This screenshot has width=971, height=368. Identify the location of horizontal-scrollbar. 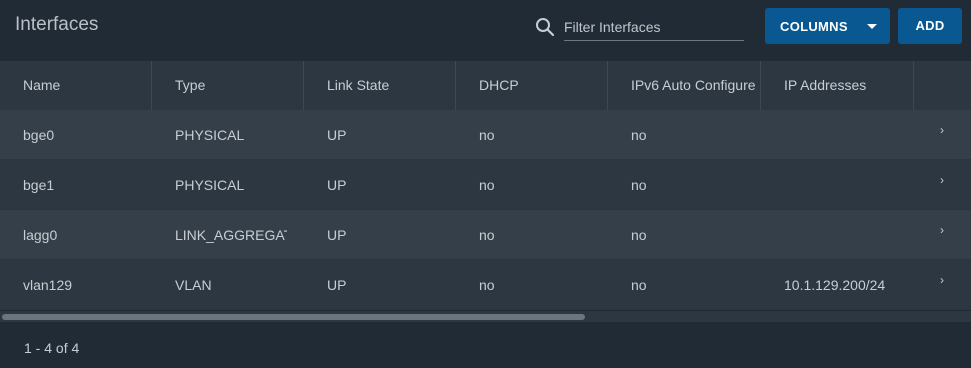
(485, 316).